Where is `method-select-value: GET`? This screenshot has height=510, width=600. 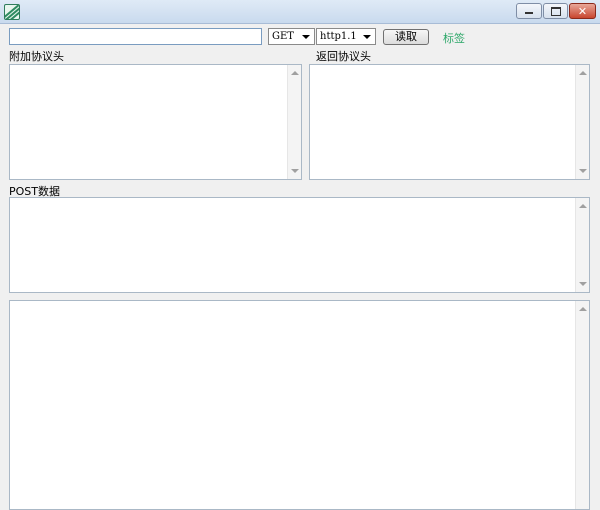 method-select-value: GET is located at coordinates (283, 36).